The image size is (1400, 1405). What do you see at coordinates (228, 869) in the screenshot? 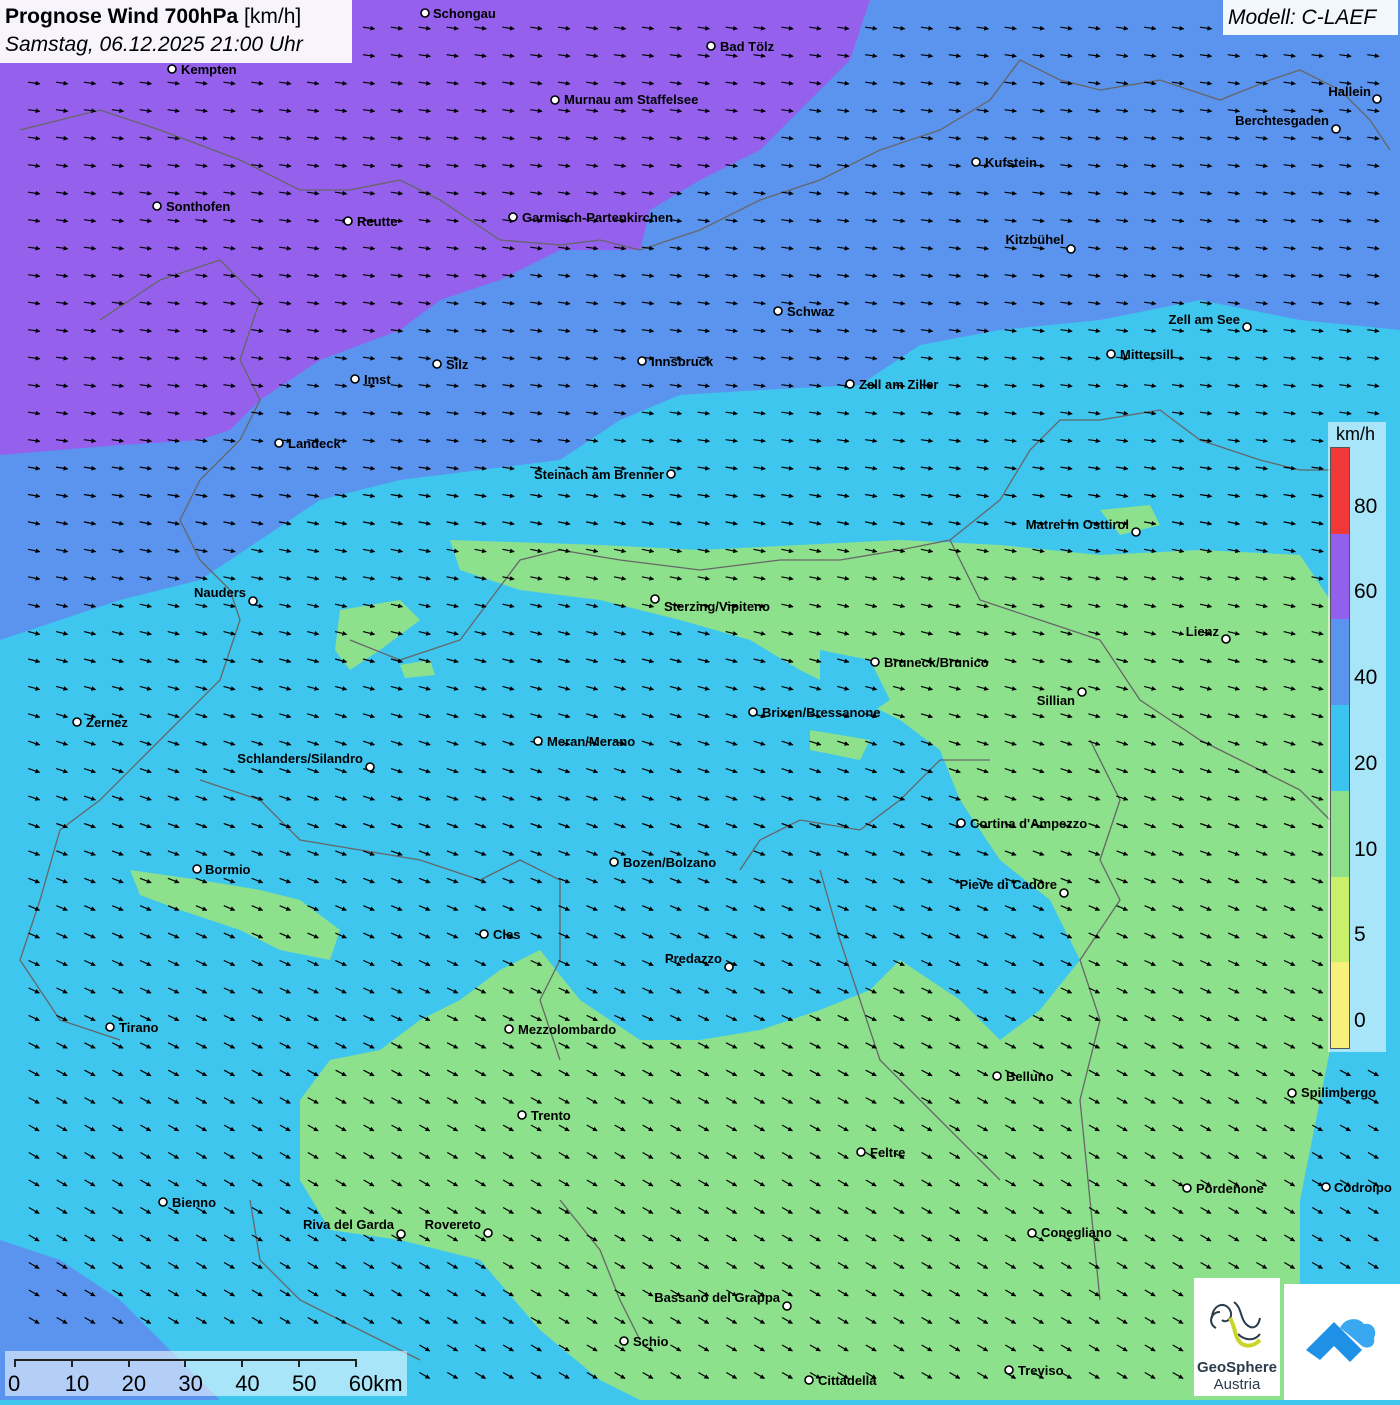
I see `city-label: Bormio` at bounding box center [228, 869].